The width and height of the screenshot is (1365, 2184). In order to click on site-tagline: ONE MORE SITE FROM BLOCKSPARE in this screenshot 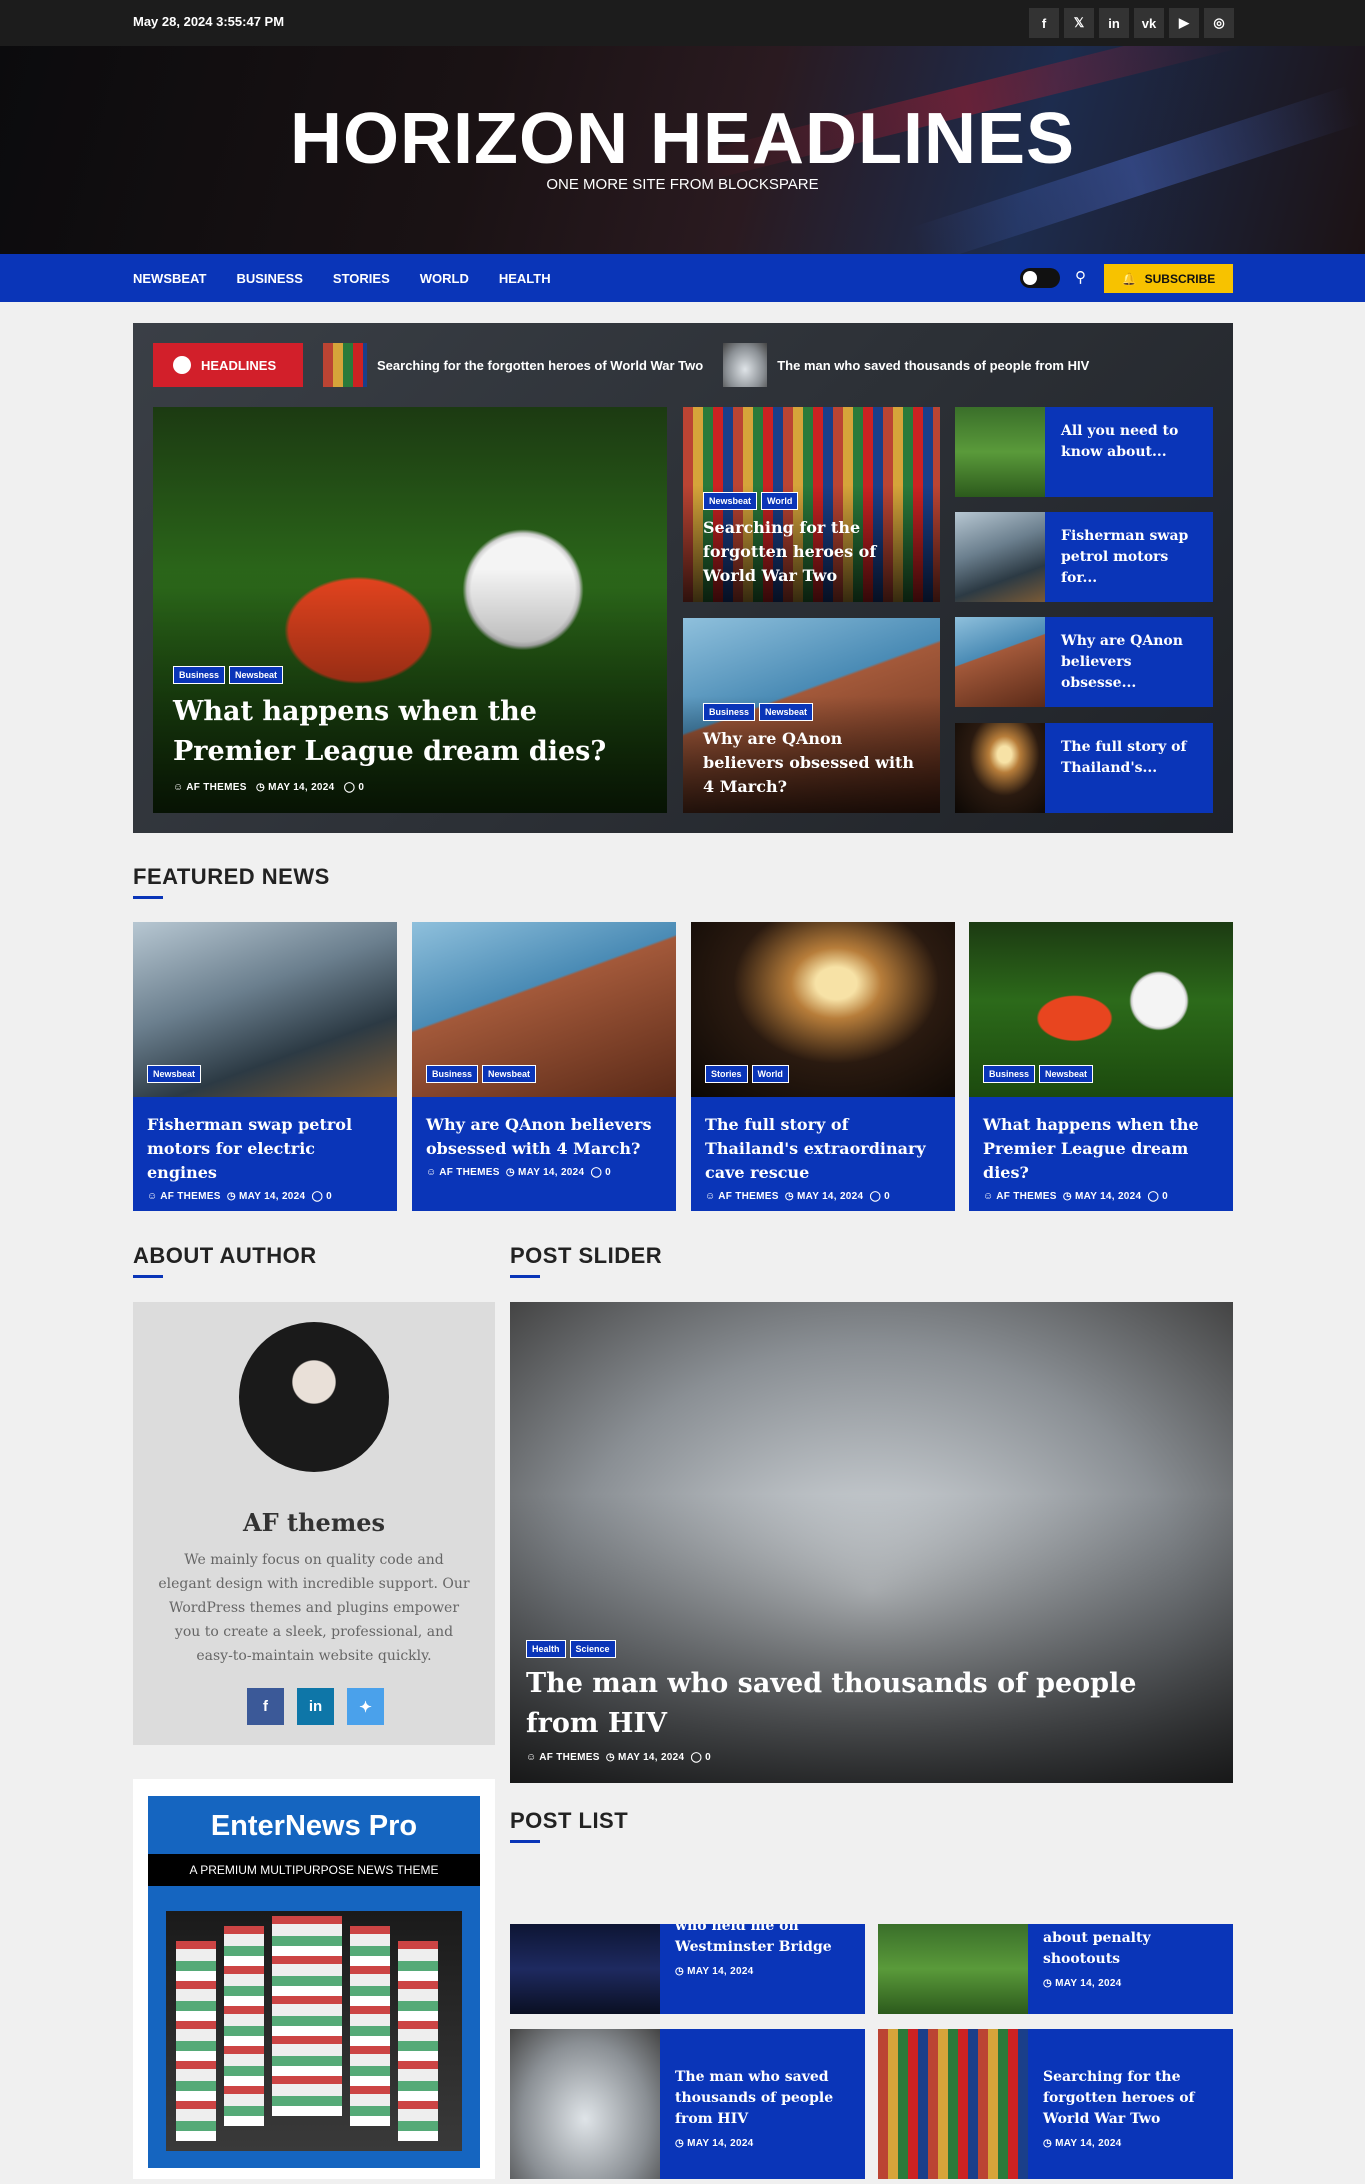, I will do `click(682, 184)`.